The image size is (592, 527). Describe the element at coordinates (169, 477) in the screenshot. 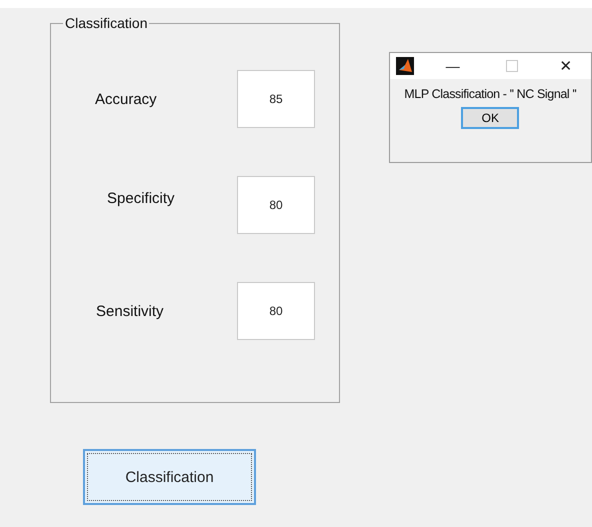

I see `classification-button: Classification` at that location.